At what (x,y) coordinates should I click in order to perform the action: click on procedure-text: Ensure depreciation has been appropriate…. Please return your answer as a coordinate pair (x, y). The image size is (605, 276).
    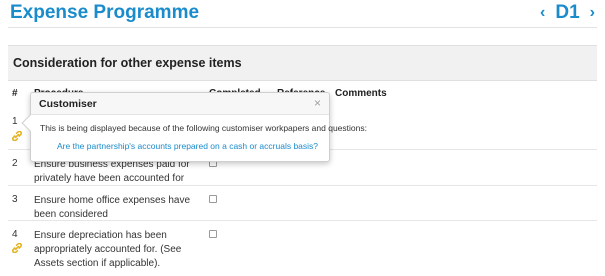
    Looking at the image, I should click on (108, 249).